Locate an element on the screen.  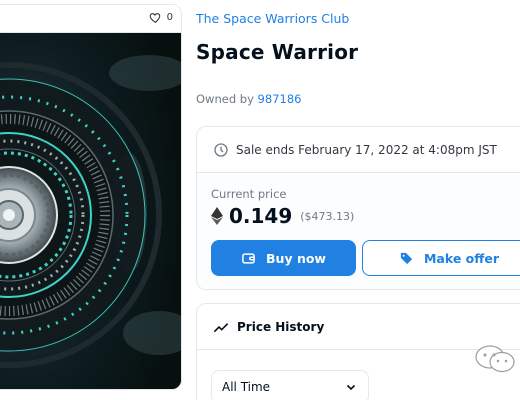
item-title: Space Warrior is located at coordinates (277, 52).